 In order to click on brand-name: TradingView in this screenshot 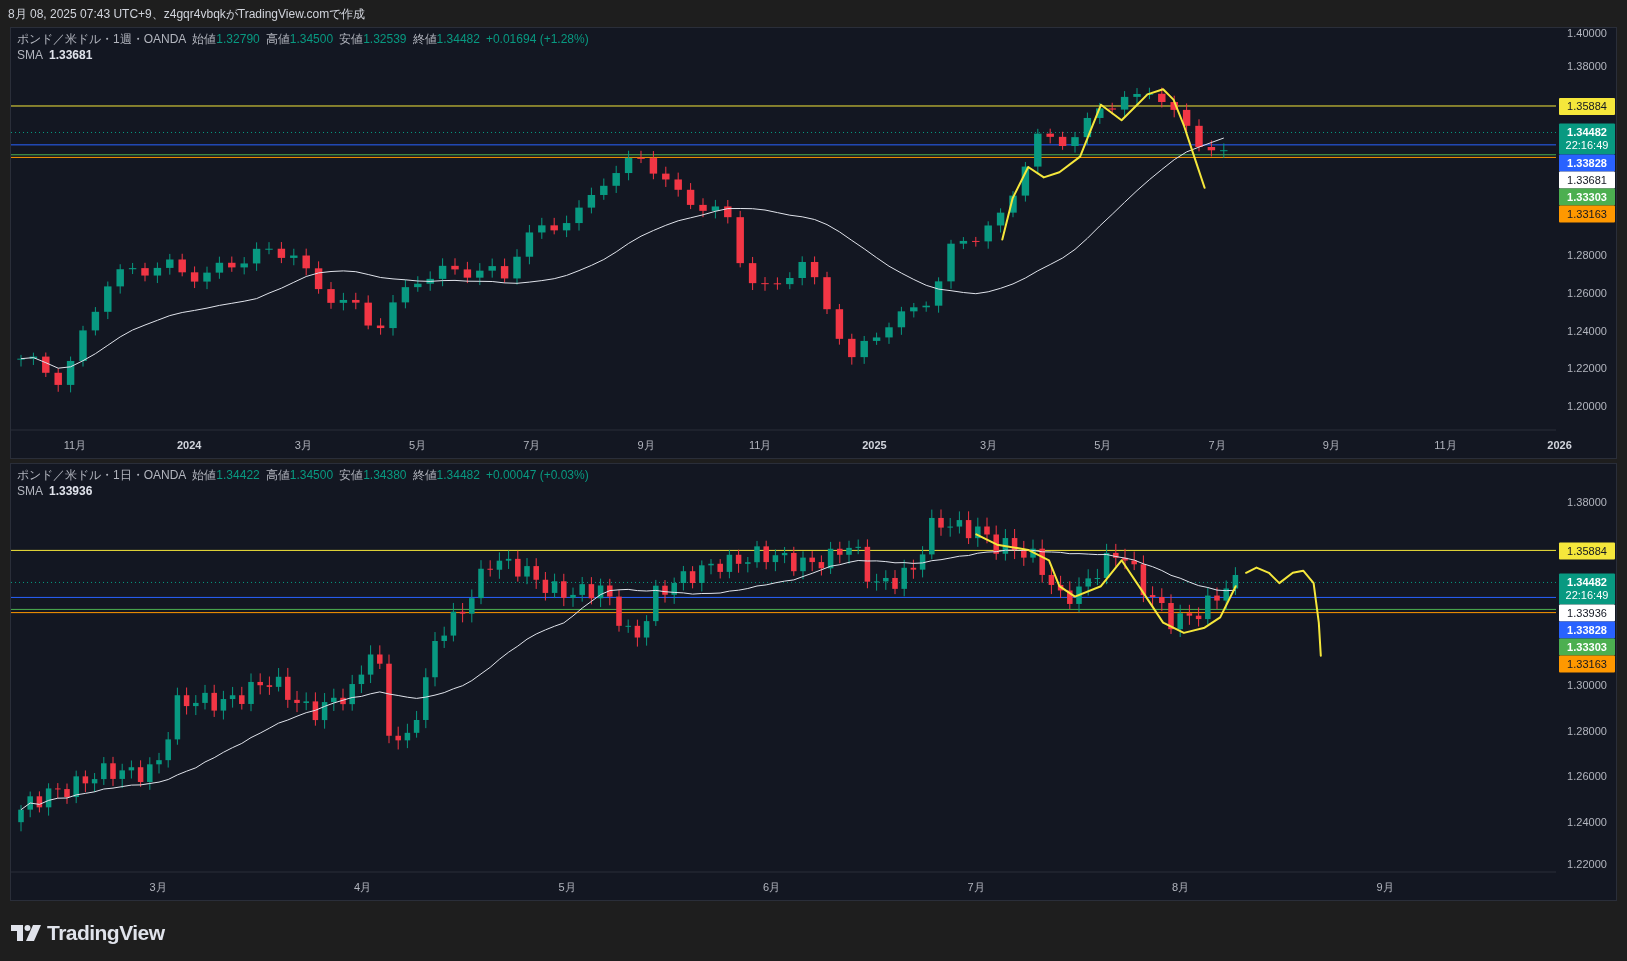, I will do `click(106, 933)`.